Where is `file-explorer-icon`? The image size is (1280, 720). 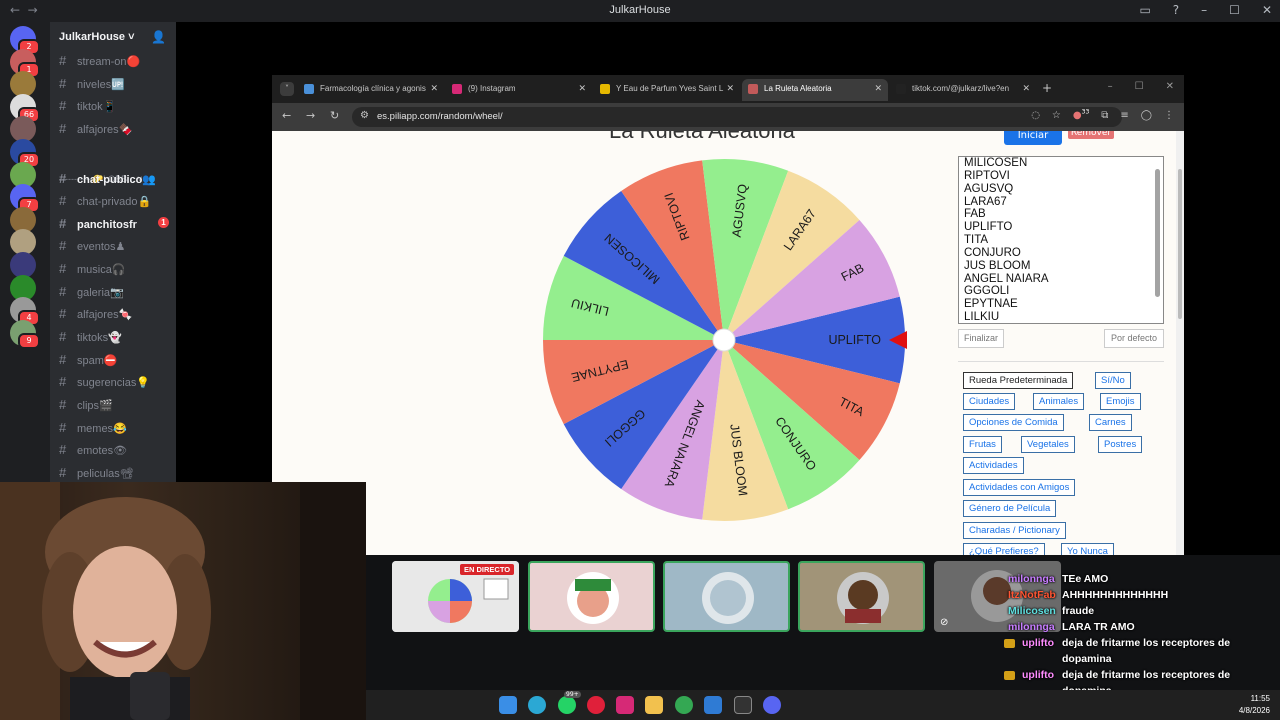 file-explorer-icon is located at coordinates (654, 705).